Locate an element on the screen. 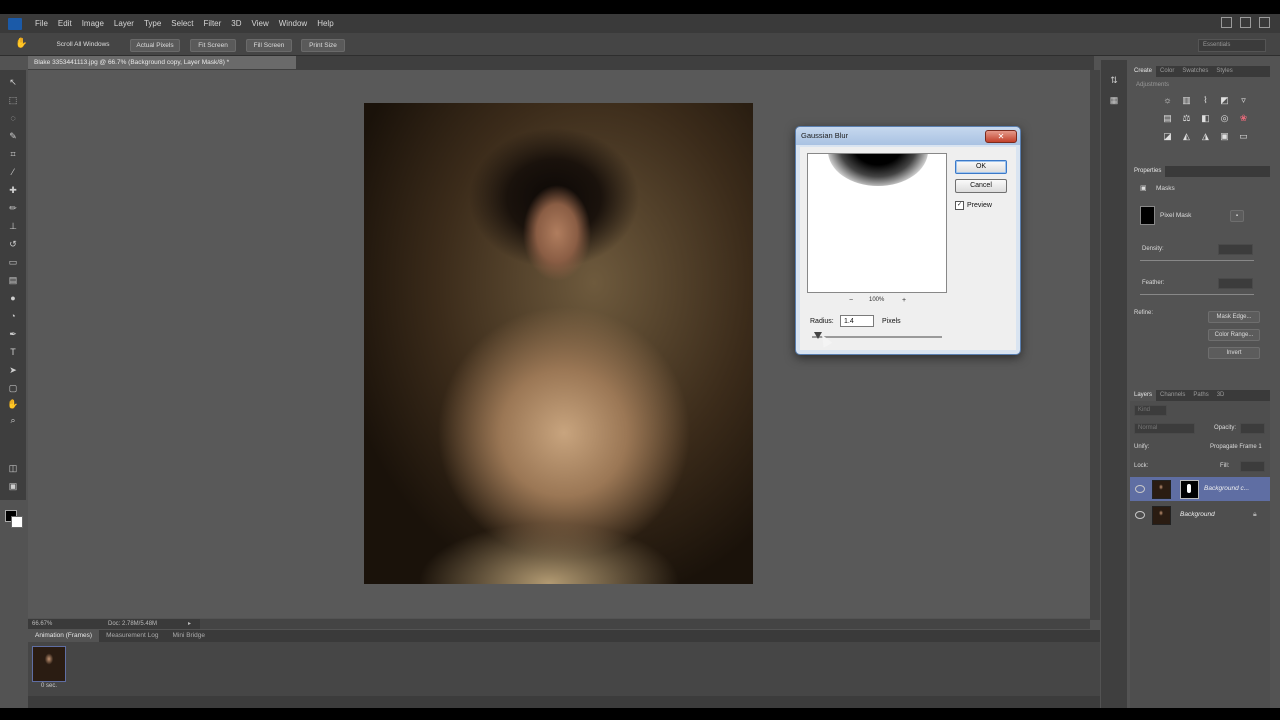 Image resolution: width=1280 pixels, height=720 pixels. menu-file: File is located at coordinates (41, 23).